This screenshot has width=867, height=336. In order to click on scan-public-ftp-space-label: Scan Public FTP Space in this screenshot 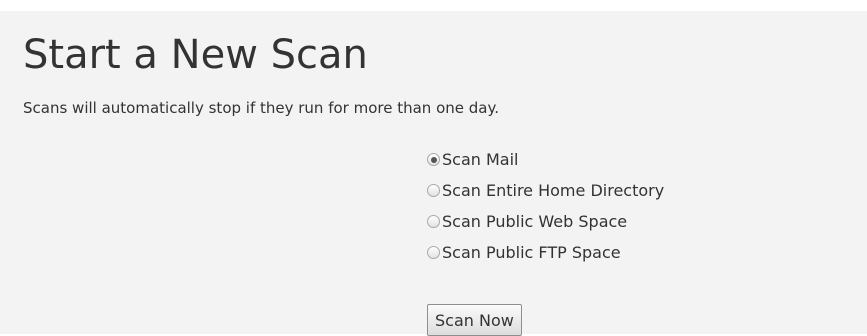, I will do `click(531, 253)`.